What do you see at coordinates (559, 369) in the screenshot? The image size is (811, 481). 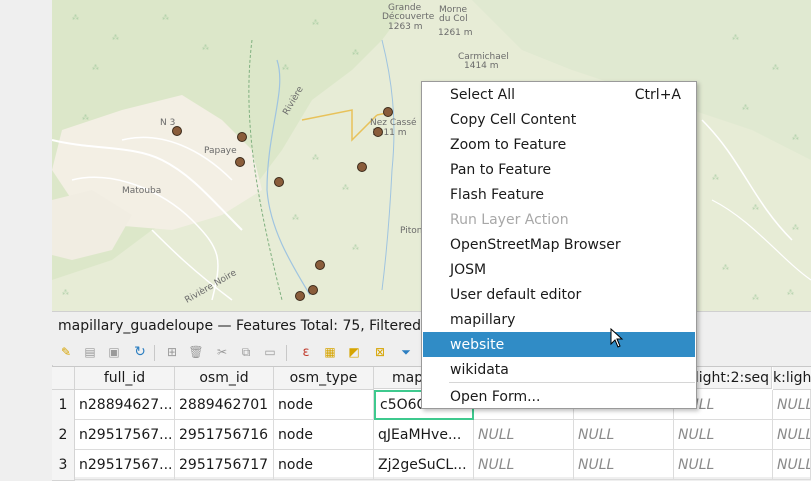 I see `menu-item-wikidata: wikidata` at bounding box center [559, 369].